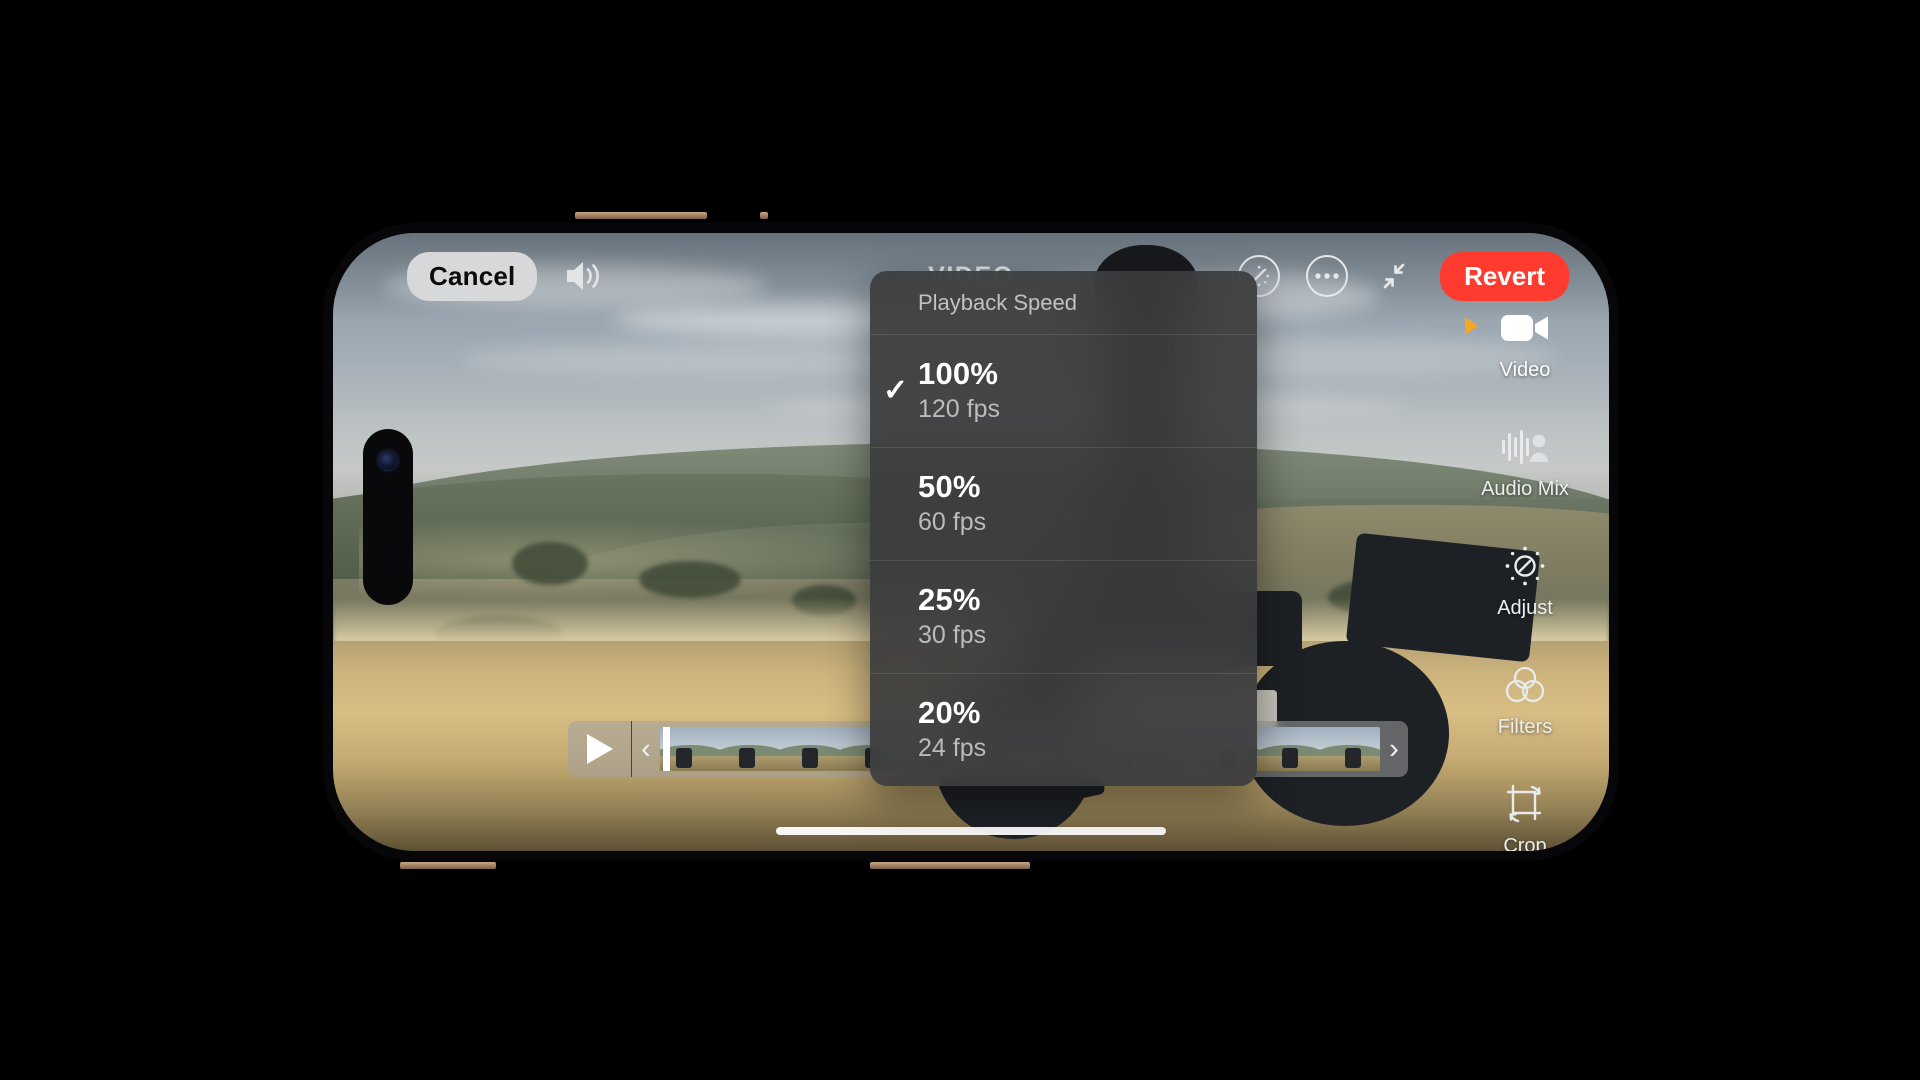 This screenshot has width=1920, height=1080. I want to click on speed-option-20: 20% 24 fps, so click(1063, 729).